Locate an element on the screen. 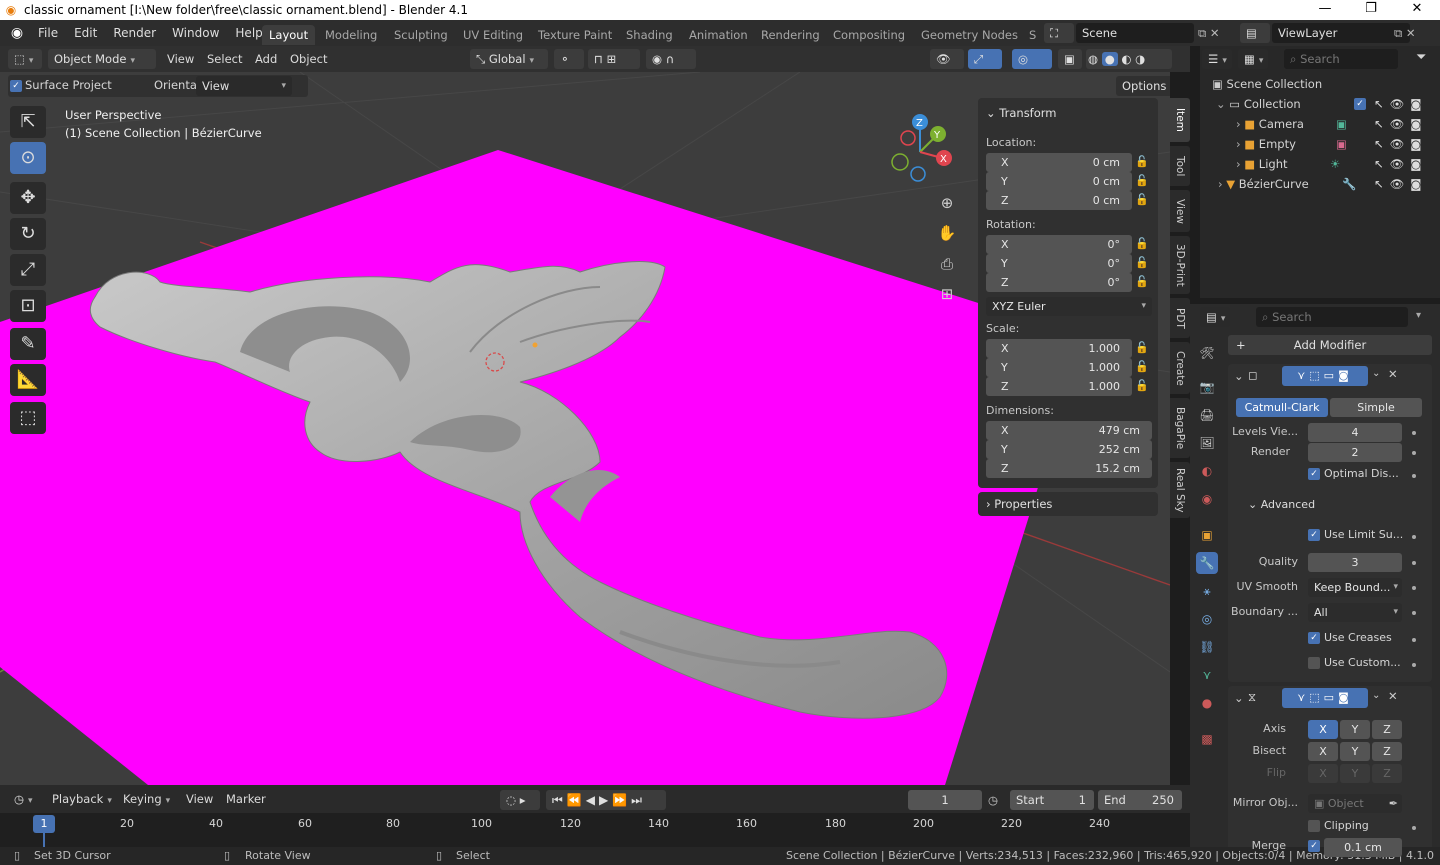 The height and width of the screenshot is (865, 1440). bisect-x-toggle: X is located at coordinates (1323, 751).